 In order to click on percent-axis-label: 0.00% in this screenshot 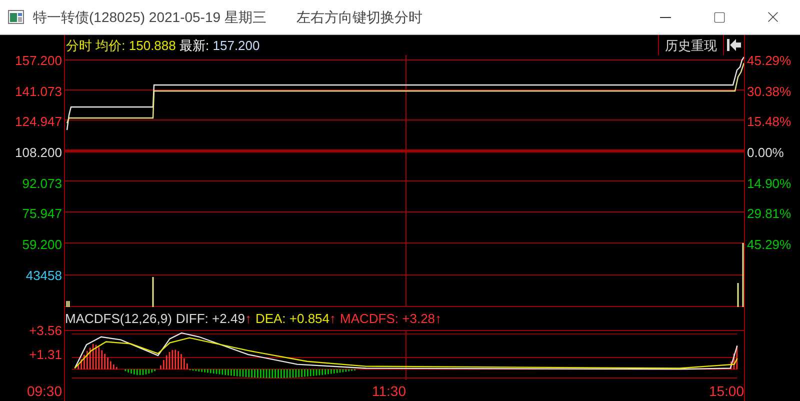, I will do `click(765, 152)`.